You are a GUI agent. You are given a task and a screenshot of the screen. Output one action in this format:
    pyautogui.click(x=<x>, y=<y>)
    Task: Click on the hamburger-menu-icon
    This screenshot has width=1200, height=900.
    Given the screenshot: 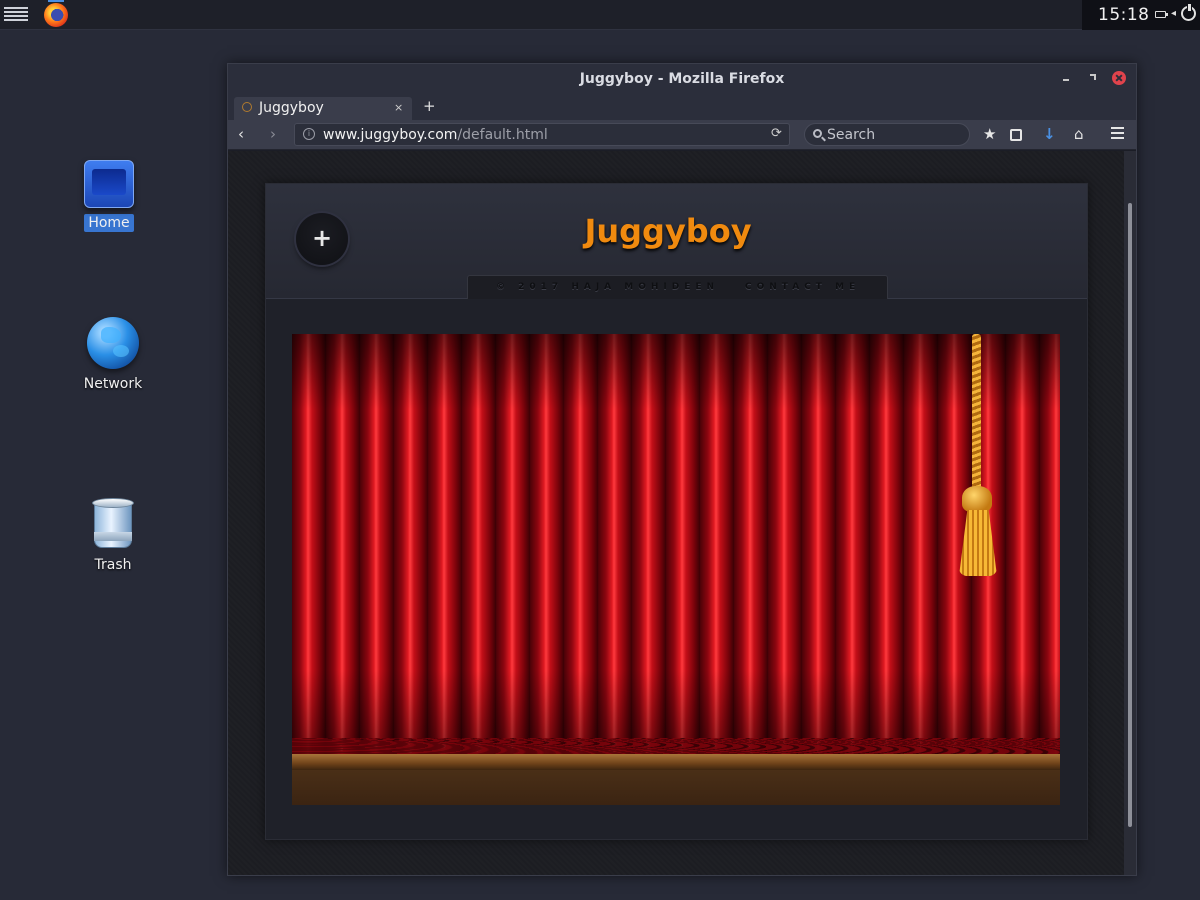 What is the action you would take?
    pyautogui.click(x=1117, y=134)
    